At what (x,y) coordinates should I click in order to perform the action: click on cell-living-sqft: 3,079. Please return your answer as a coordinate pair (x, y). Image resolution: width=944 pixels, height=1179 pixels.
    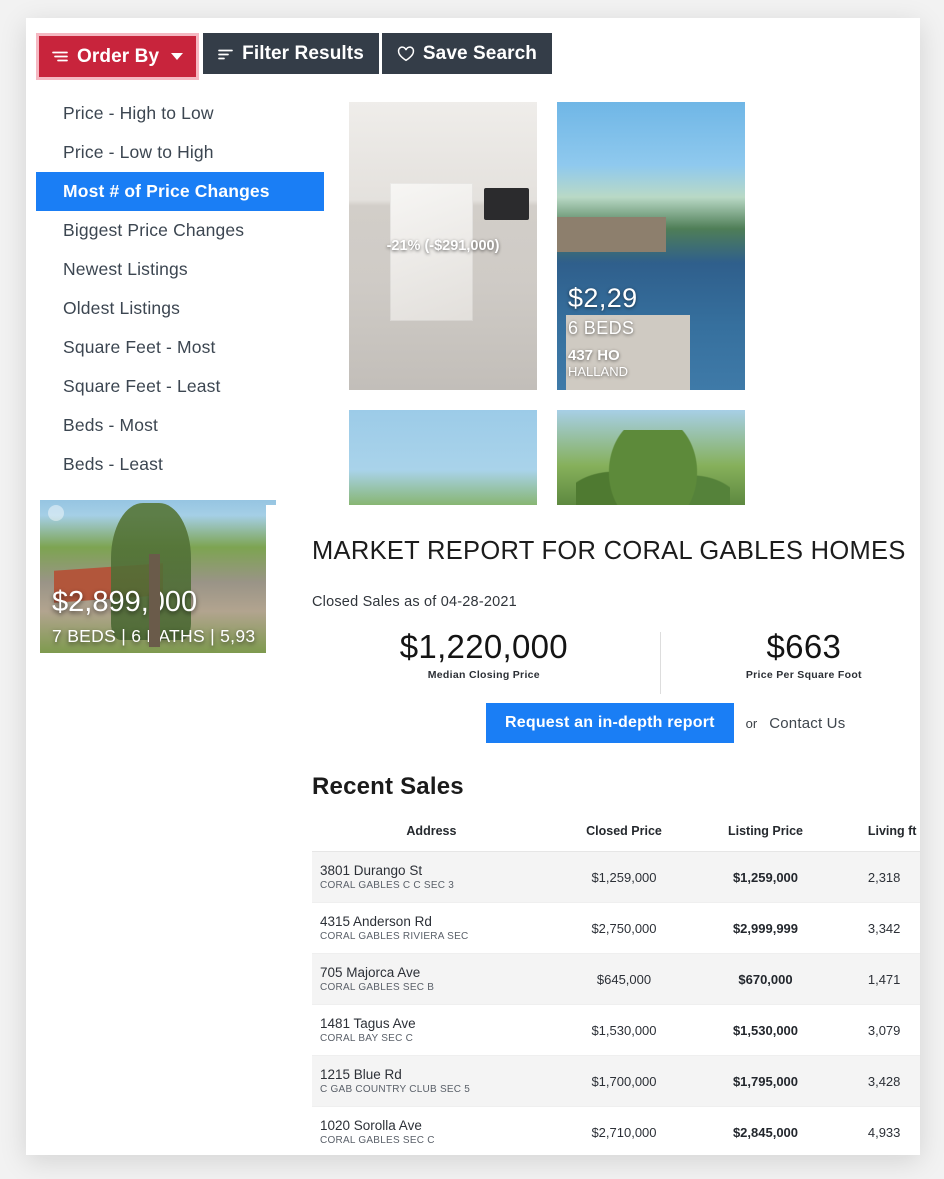
    Looking at the image, I should click on (876, 1030).